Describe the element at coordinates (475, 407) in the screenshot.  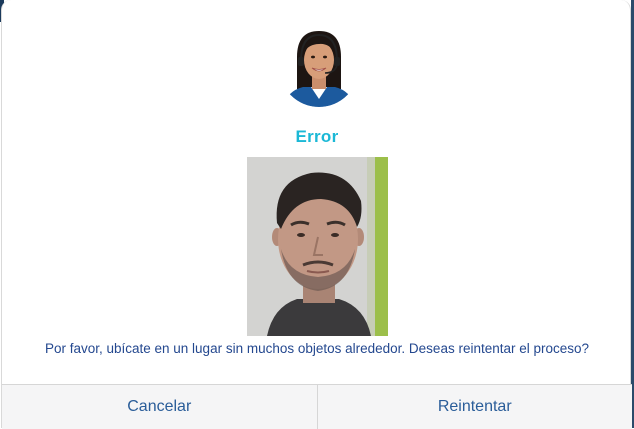
I see `retry-button: Reintentar` at that location.